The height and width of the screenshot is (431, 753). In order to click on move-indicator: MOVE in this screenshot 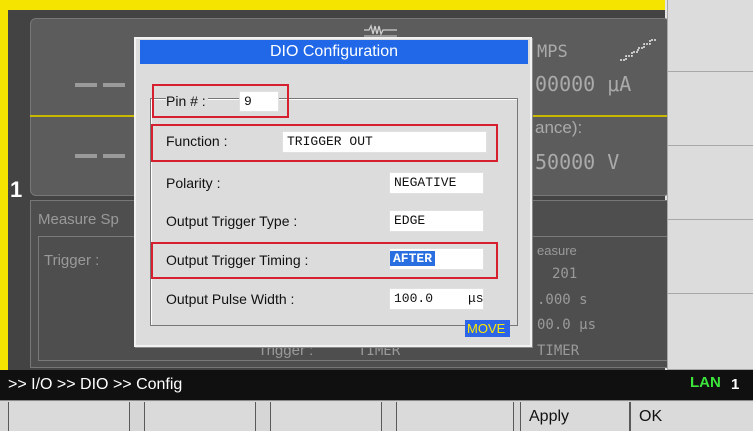, I will do `click(487, 328)`.